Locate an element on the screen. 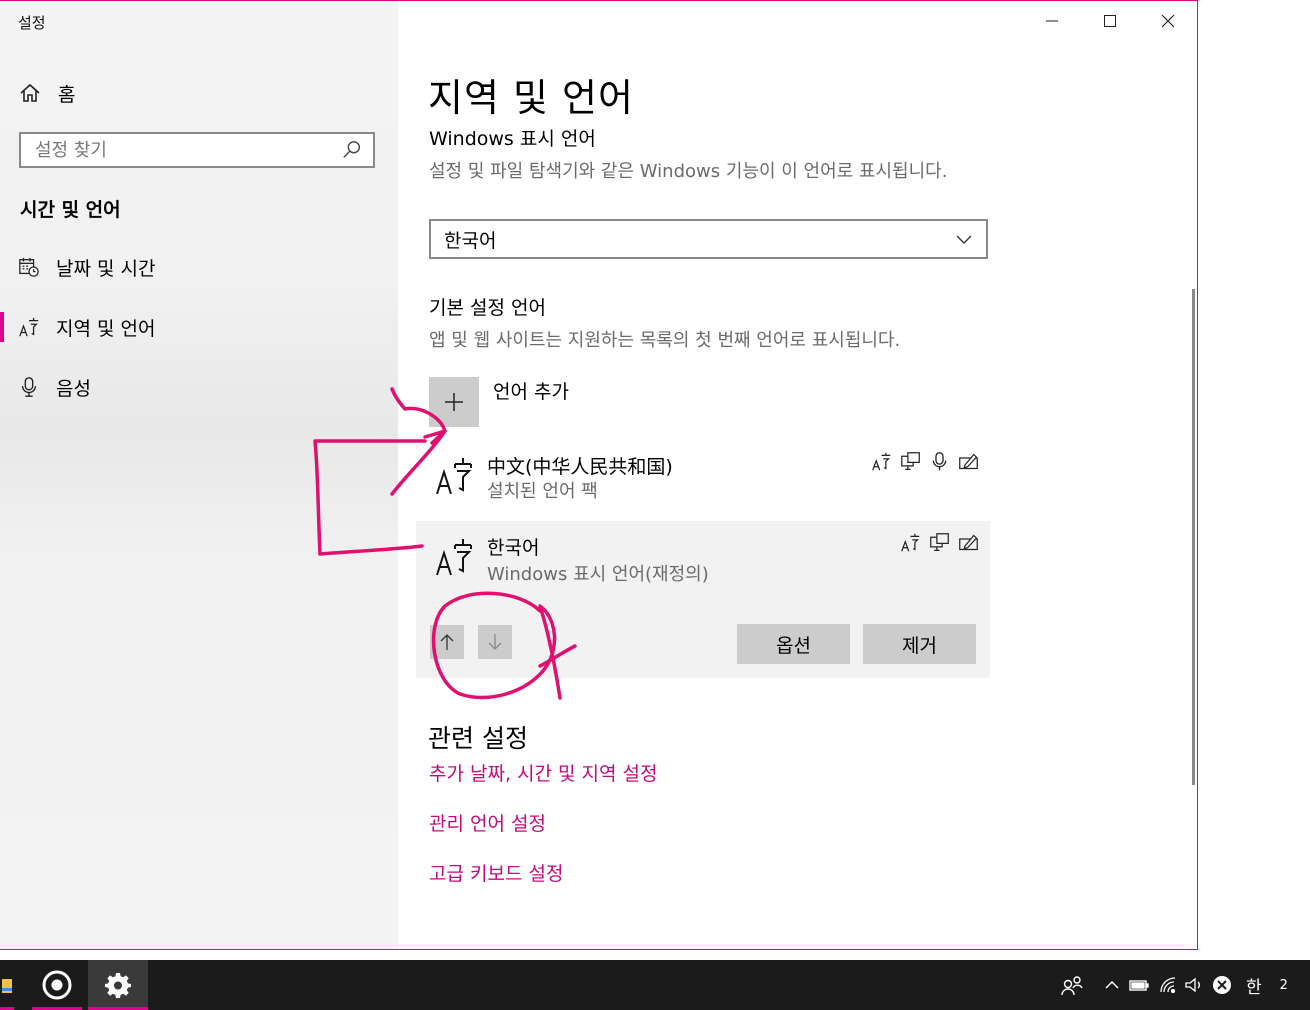  media-player-taskbar-button is located at coordinates (57, 985).